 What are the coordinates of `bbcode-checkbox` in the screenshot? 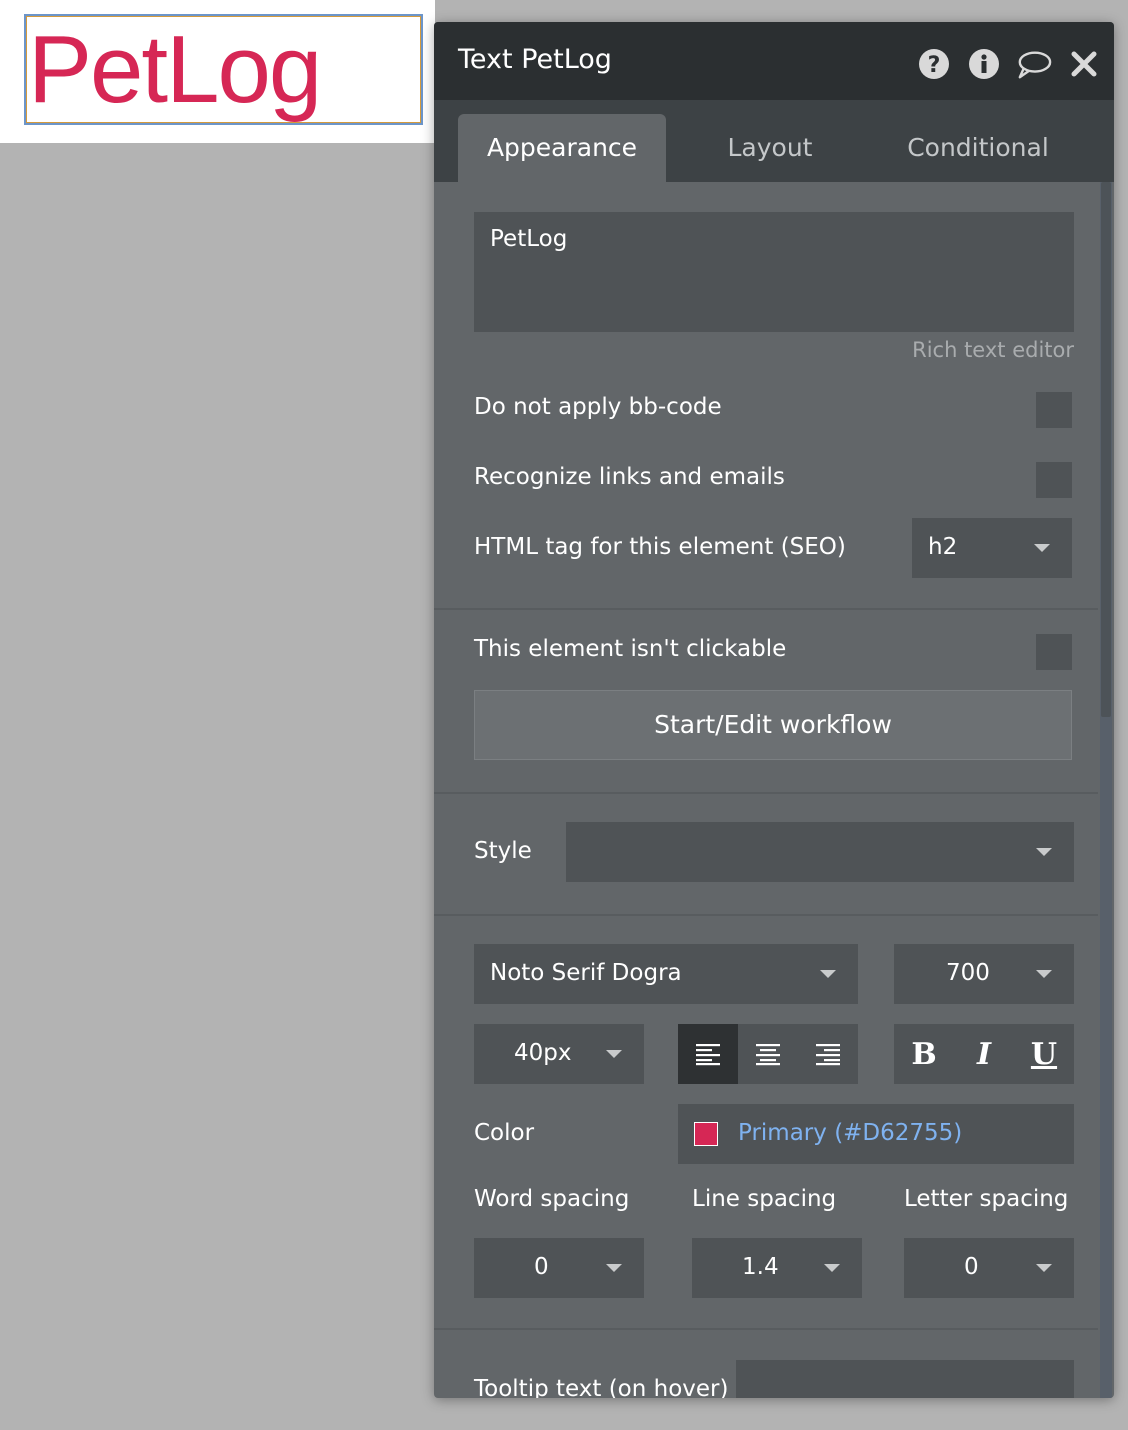 It's located at (1054, 410).